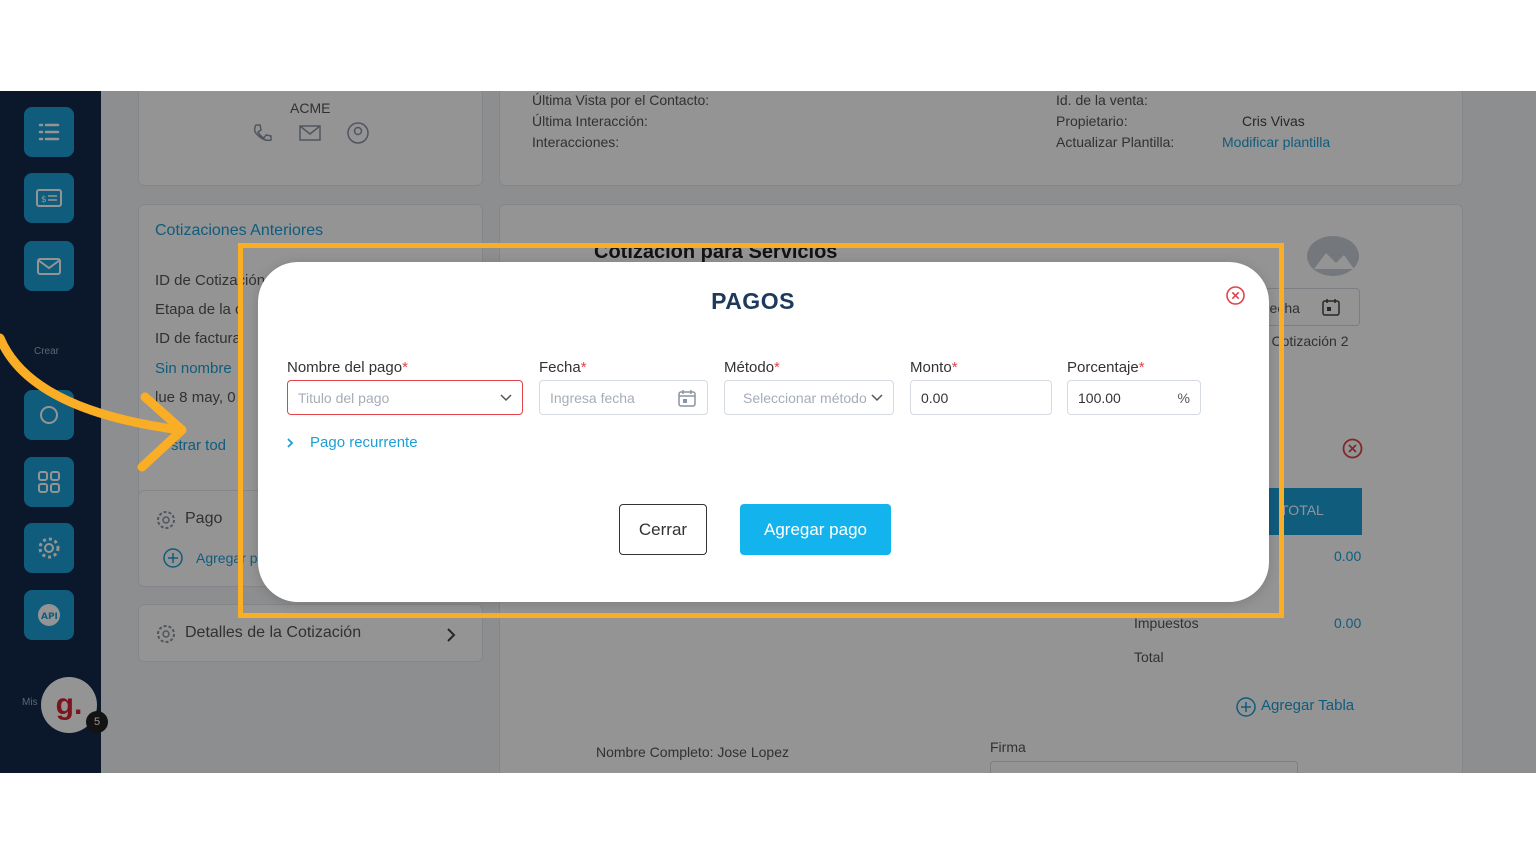 This screenshot has width=1536, height=864. I want to click on close-icon, so click(1235, 295).